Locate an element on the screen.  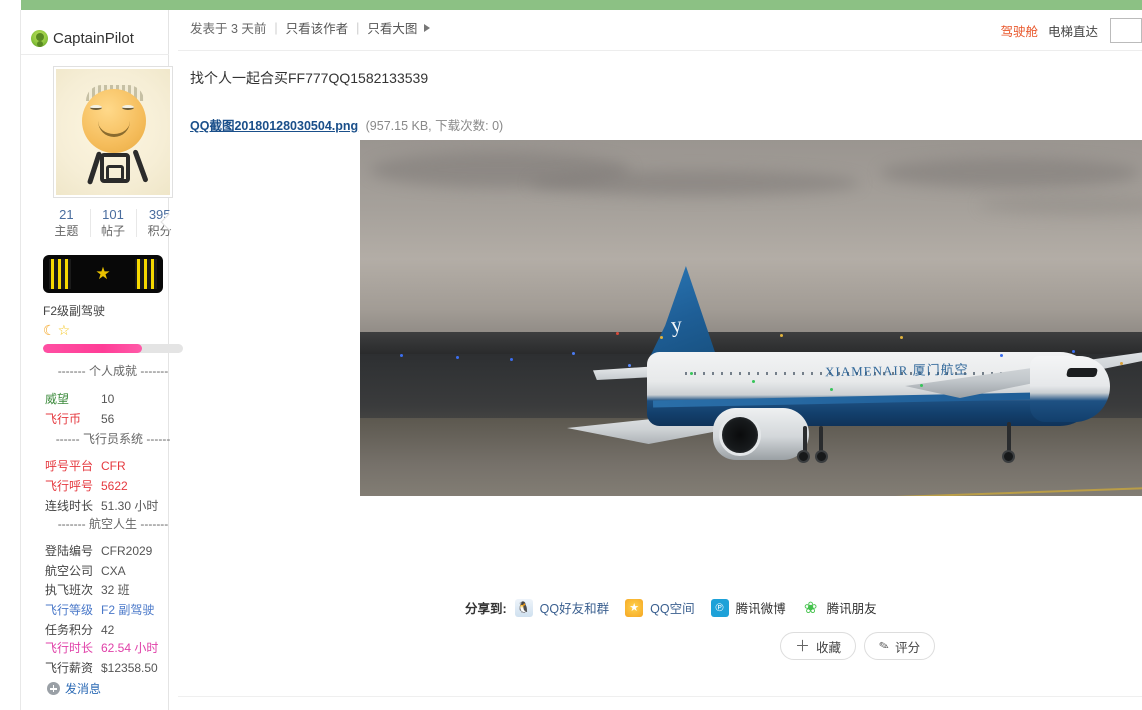
username-row: CaptainPilot is located at coordinates (95, 38).